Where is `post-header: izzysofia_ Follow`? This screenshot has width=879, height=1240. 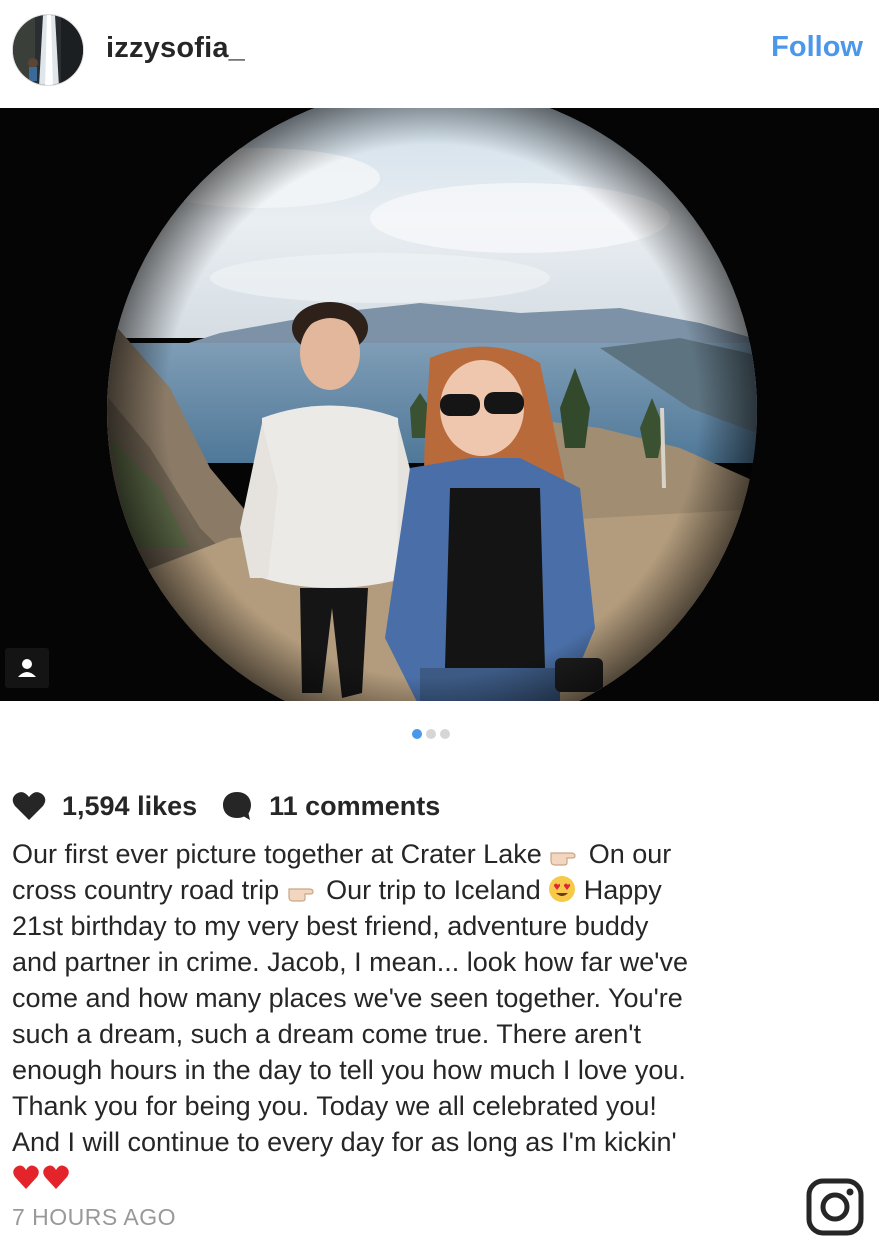 post-header: izzysofia_ Follow is located at coordinates (439, 54).